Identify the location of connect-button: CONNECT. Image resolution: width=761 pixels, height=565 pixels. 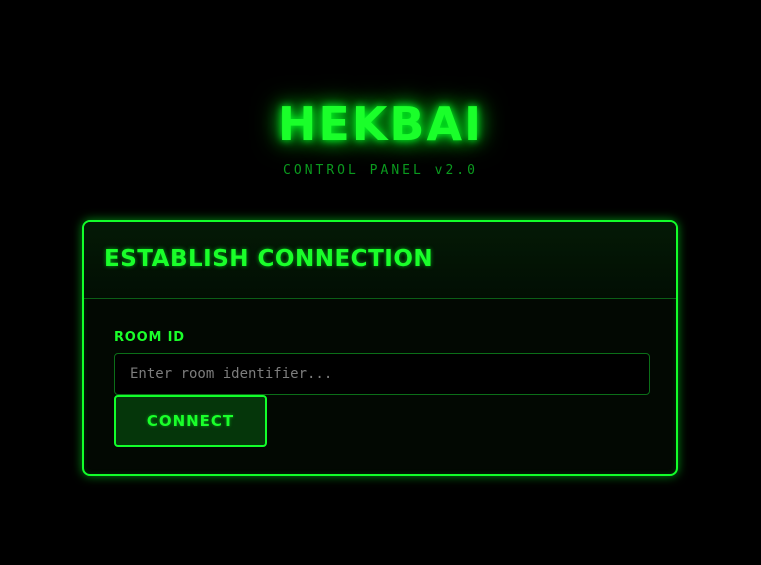
(190, 421).